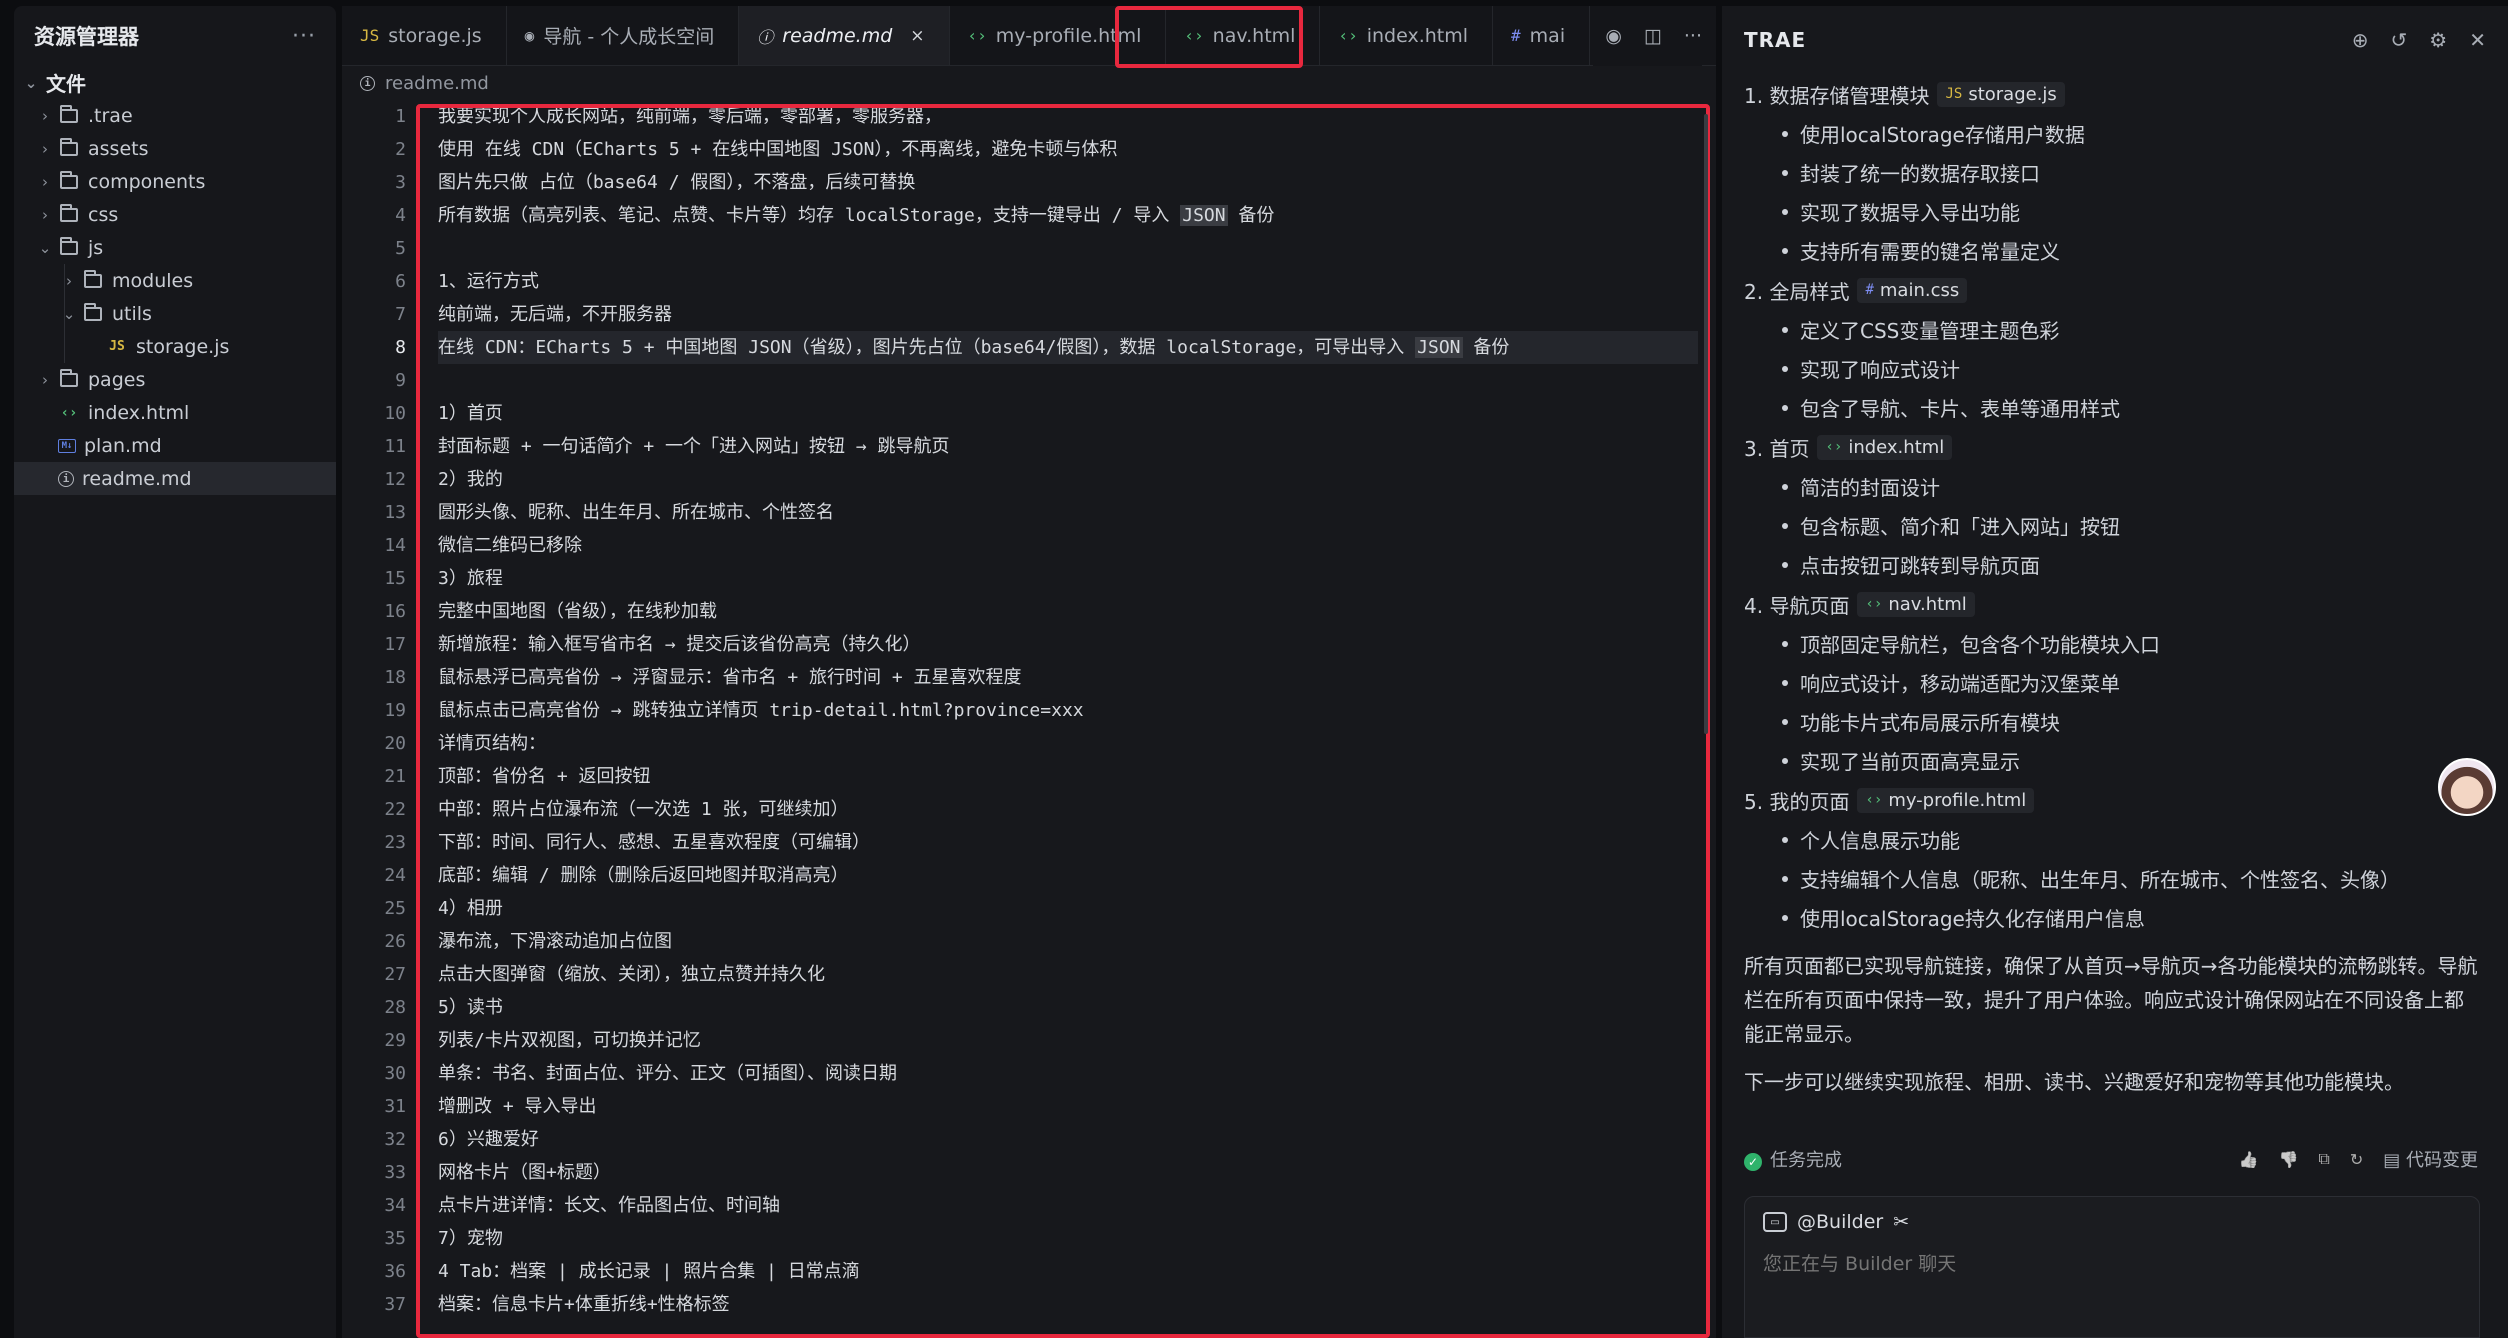 Image resolution: width=2508 pixels, height=1338 pixels. I want to click on tree-item: › modules, so click(175, 280).